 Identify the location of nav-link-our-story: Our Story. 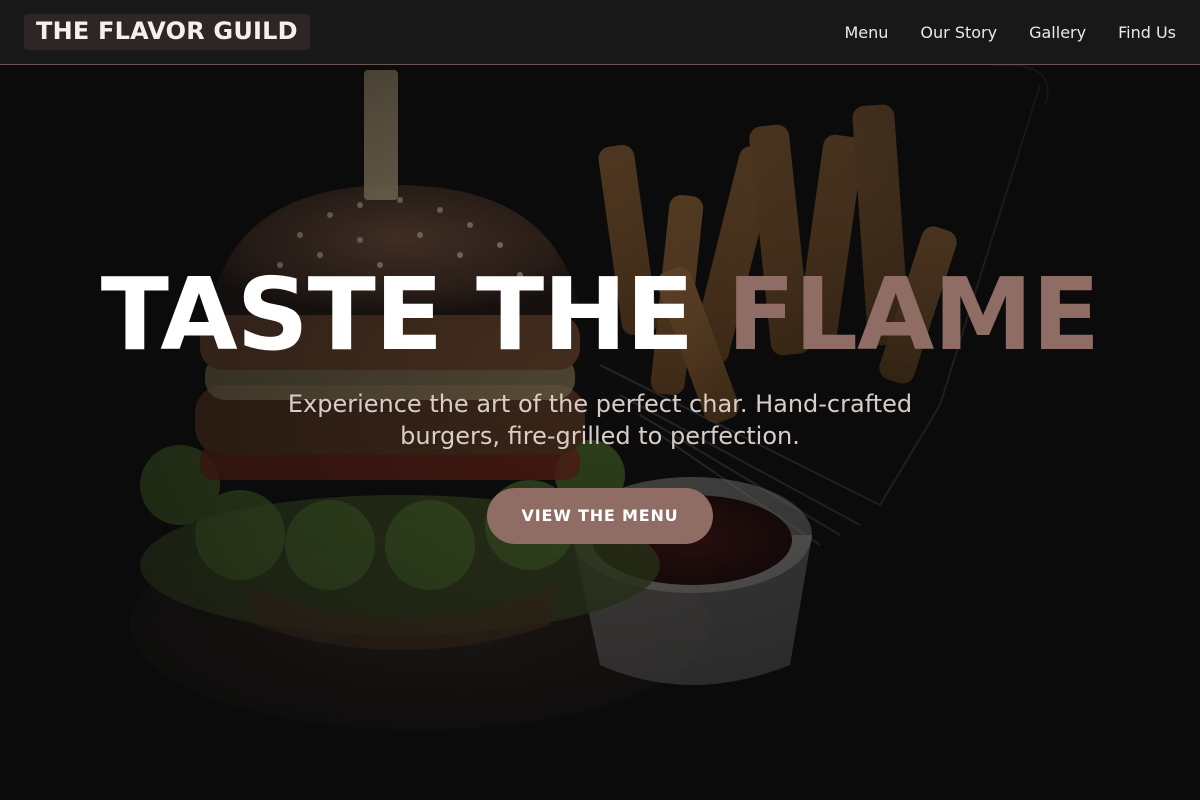
(958, 32).